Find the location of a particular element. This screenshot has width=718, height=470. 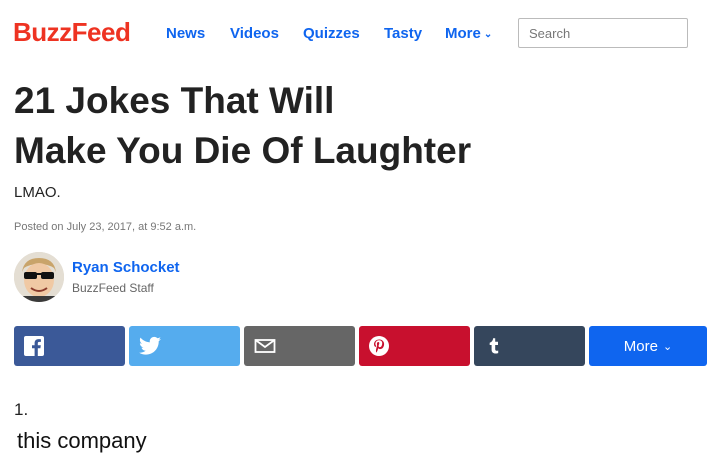

author-role: BuzzFeed Staff is located at coordinates (113, 288).